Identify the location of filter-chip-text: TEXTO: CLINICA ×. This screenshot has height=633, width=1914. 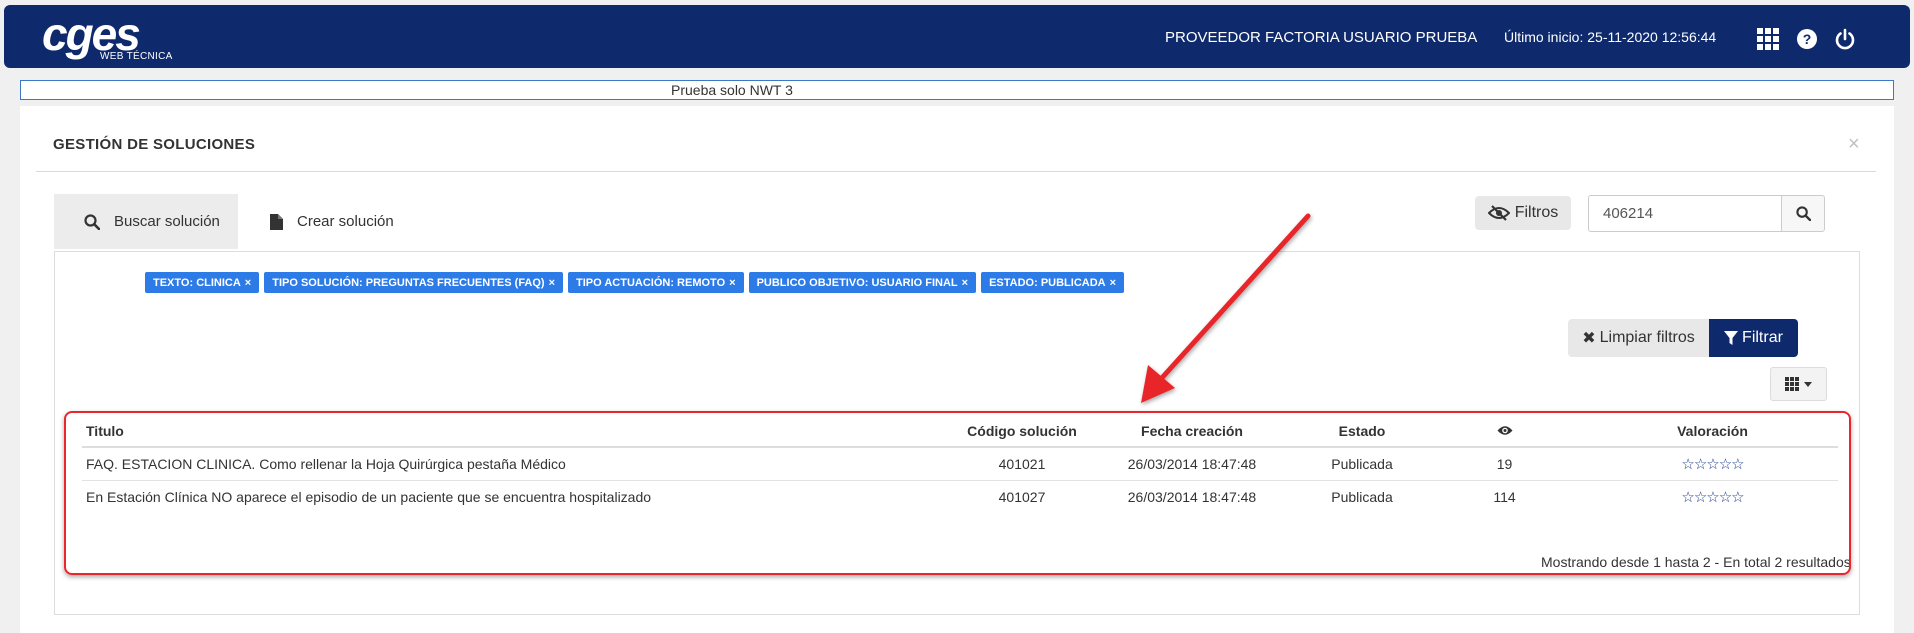
(202, 282).